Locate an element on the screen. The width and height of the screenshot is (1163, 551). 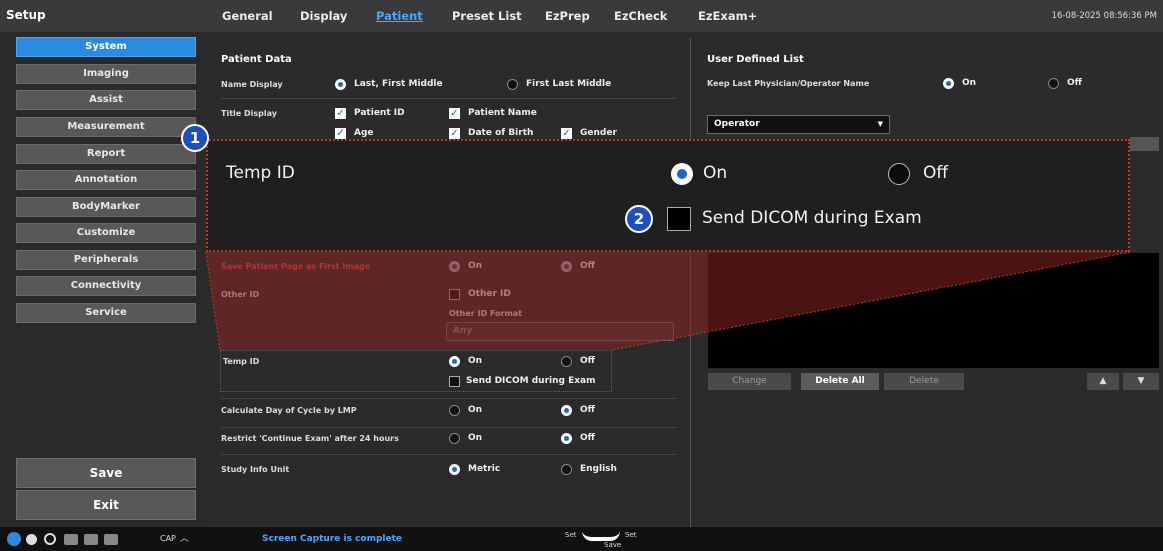
send-dicom-check is located at coordinates (454, 381).